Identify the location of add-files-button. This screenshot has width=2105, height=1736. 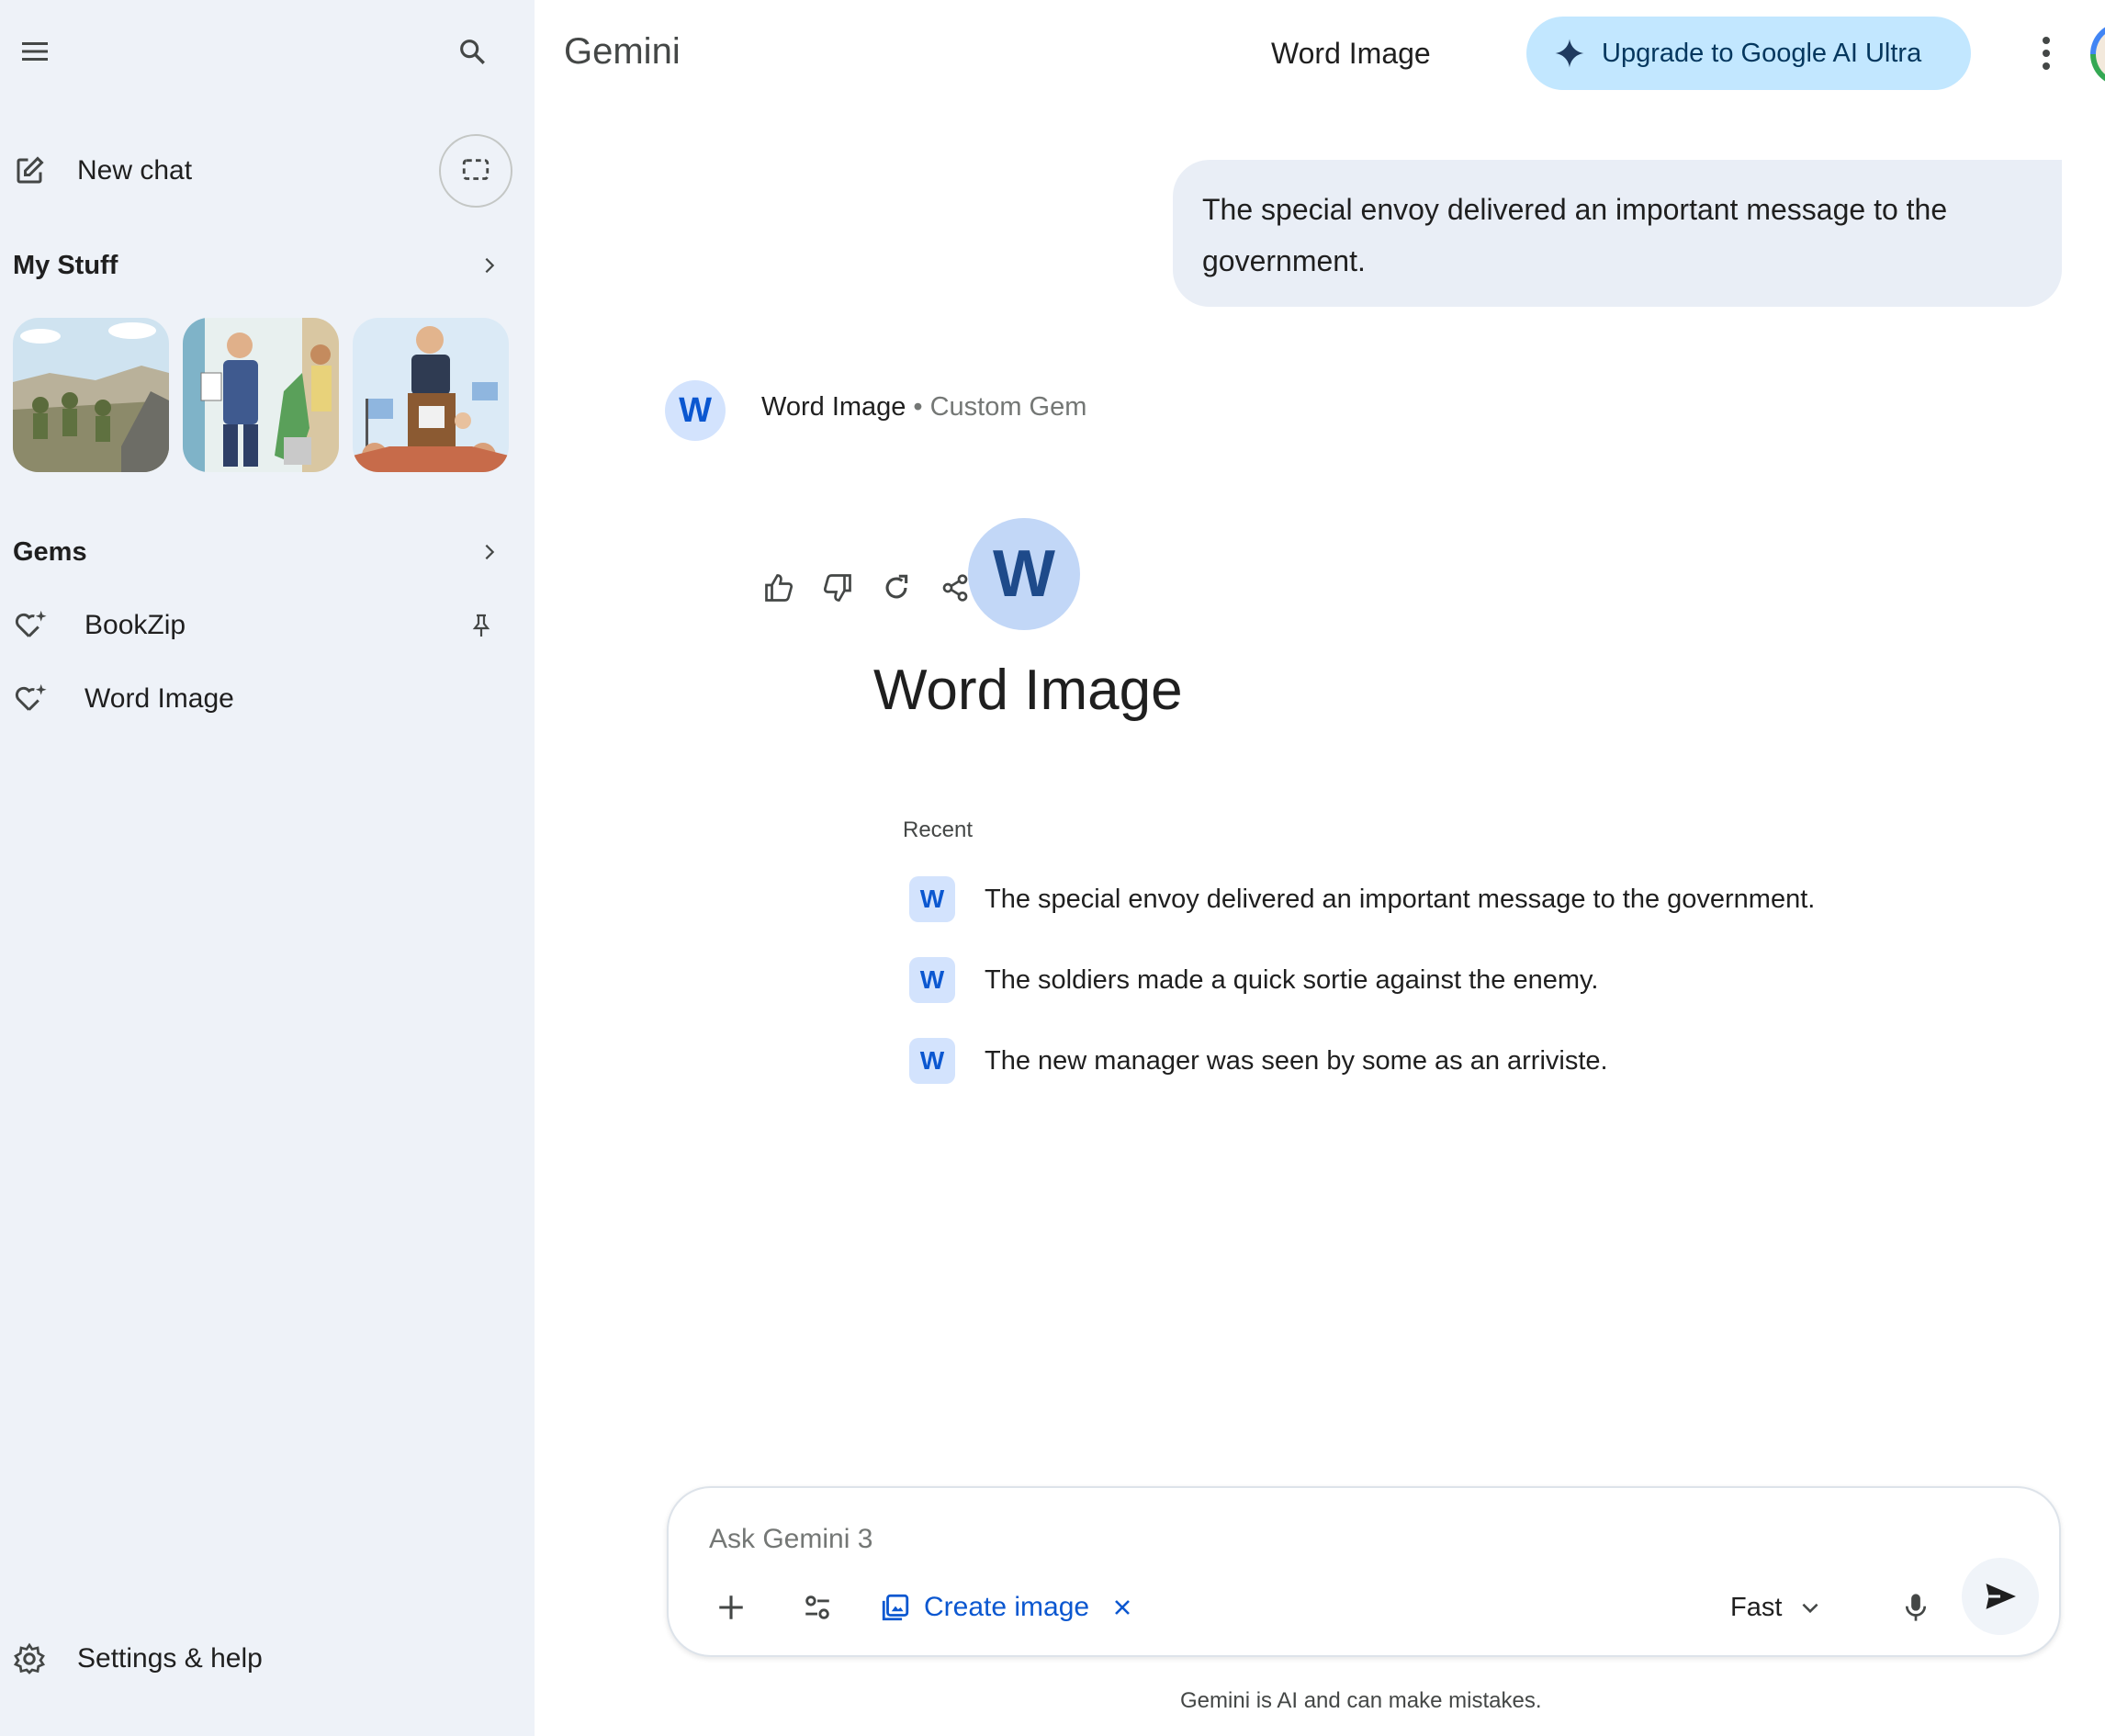
(731, 1607).